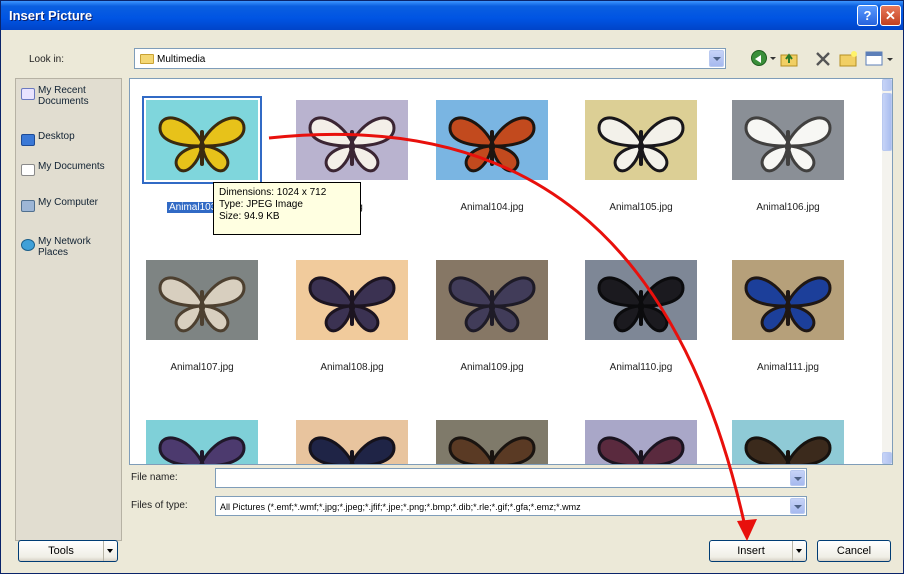 Image resolution: width=904 pixels, height=574 pixels. I want to click on file-name-text: Animal104.jpg, so click(492, 207).